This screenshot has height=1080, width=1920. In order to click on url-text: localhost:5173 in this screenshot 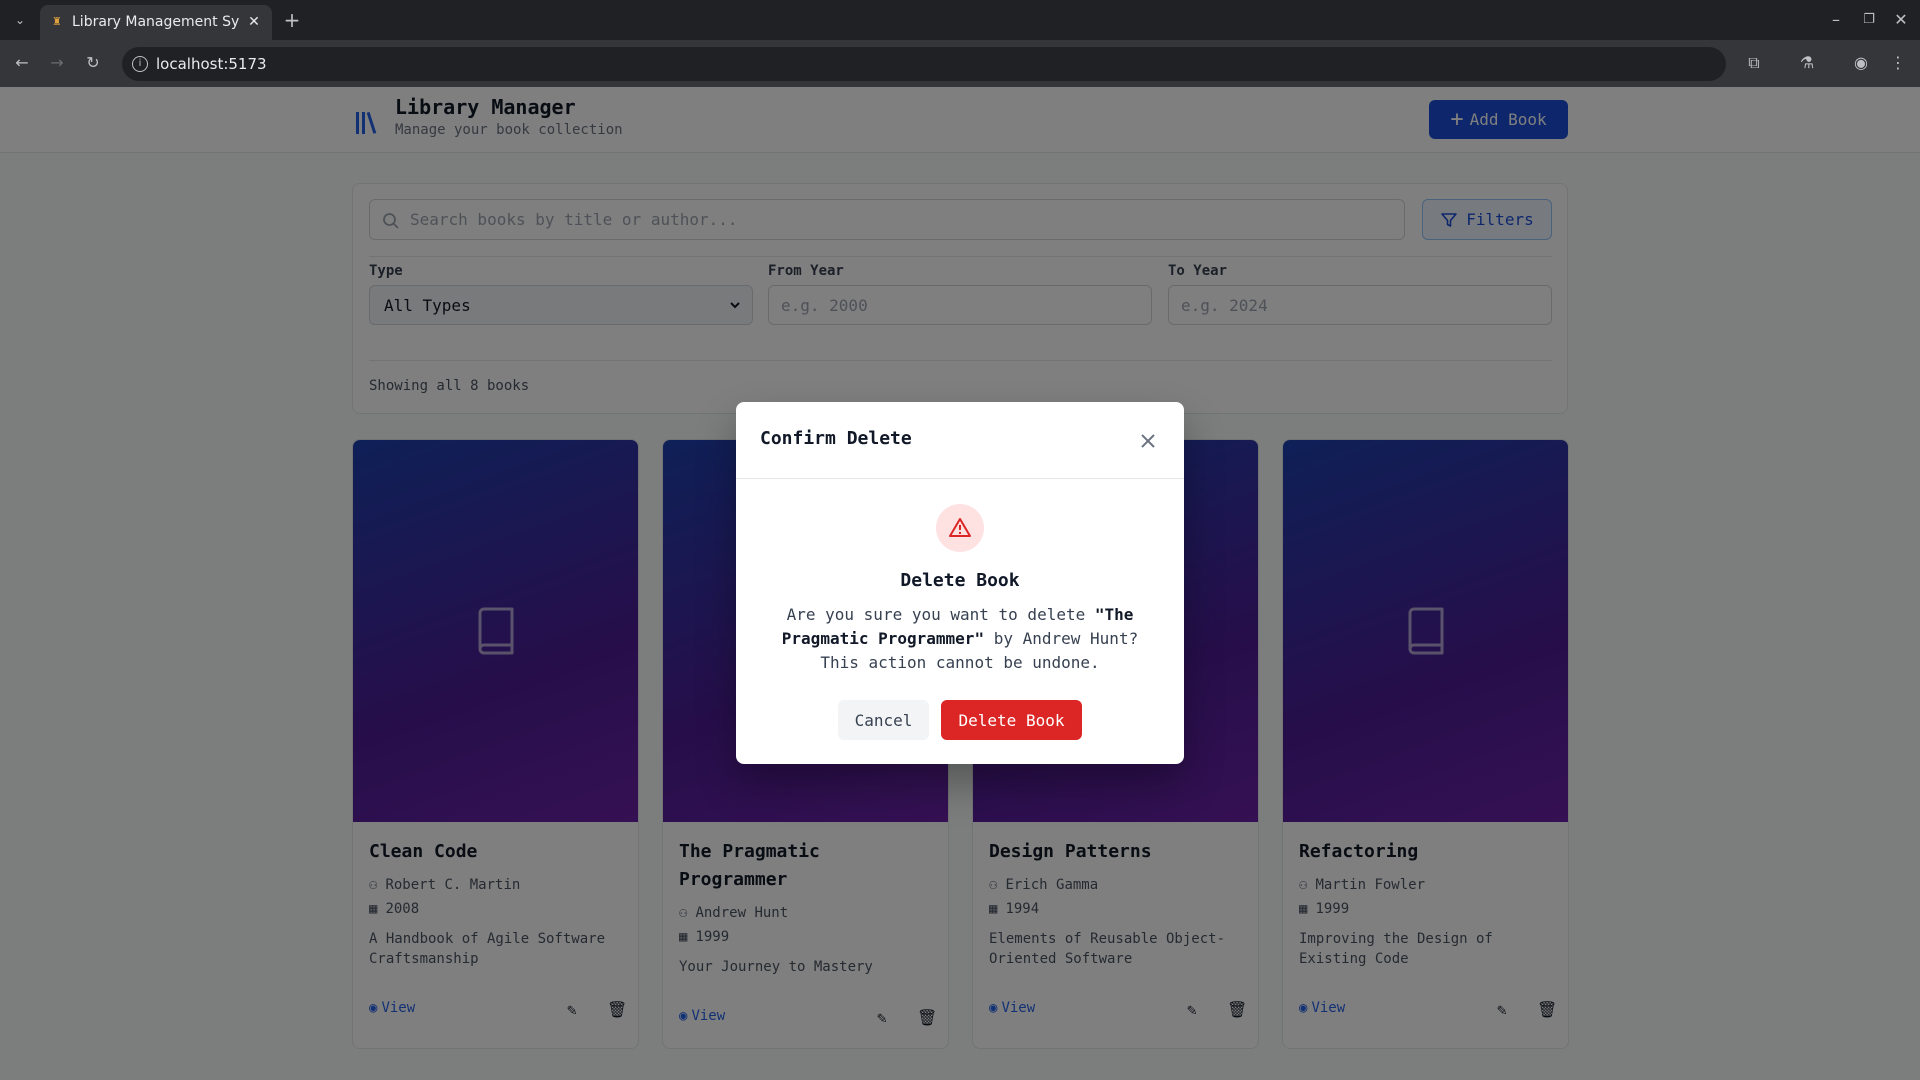, I will do `click(211, 64)`.